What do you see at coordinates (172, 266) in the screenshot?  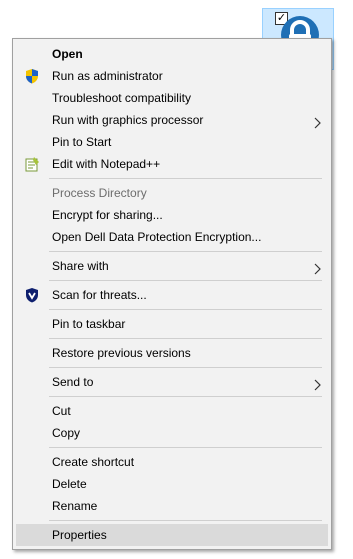 I see `menu-item-share-with: Share with` at bounding box center [172, 266].